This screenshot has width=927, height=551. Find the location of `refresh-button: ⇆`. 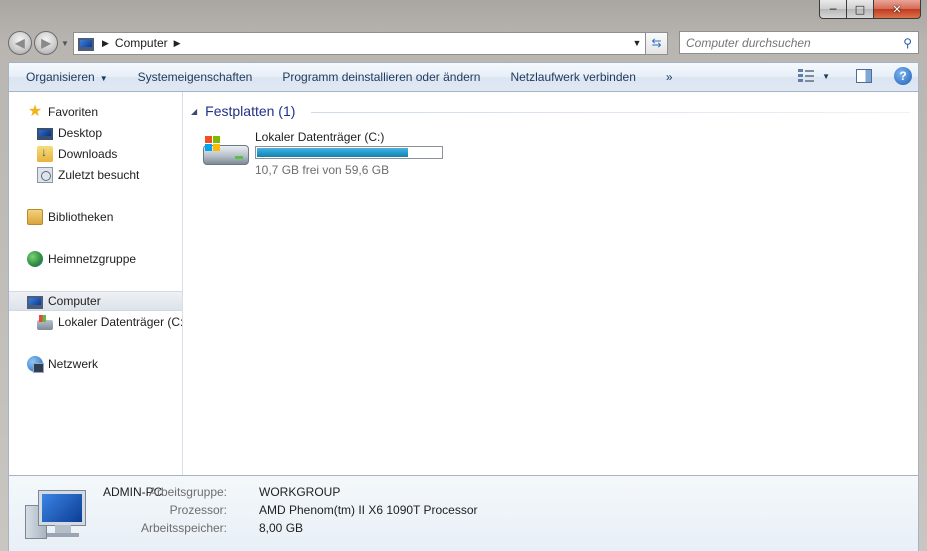

refresh-button: ⇆ is located at coordinates (657, 43).